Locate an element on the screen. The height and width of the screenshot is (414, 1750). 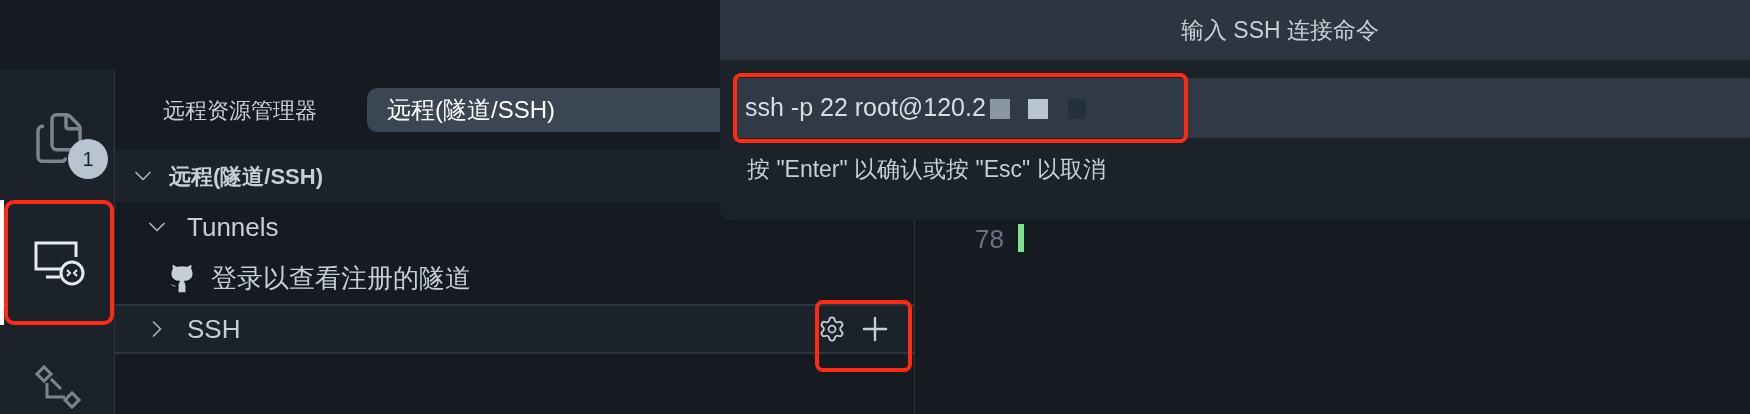
tree-item-label: SSH is located at coordinates (214, 329).